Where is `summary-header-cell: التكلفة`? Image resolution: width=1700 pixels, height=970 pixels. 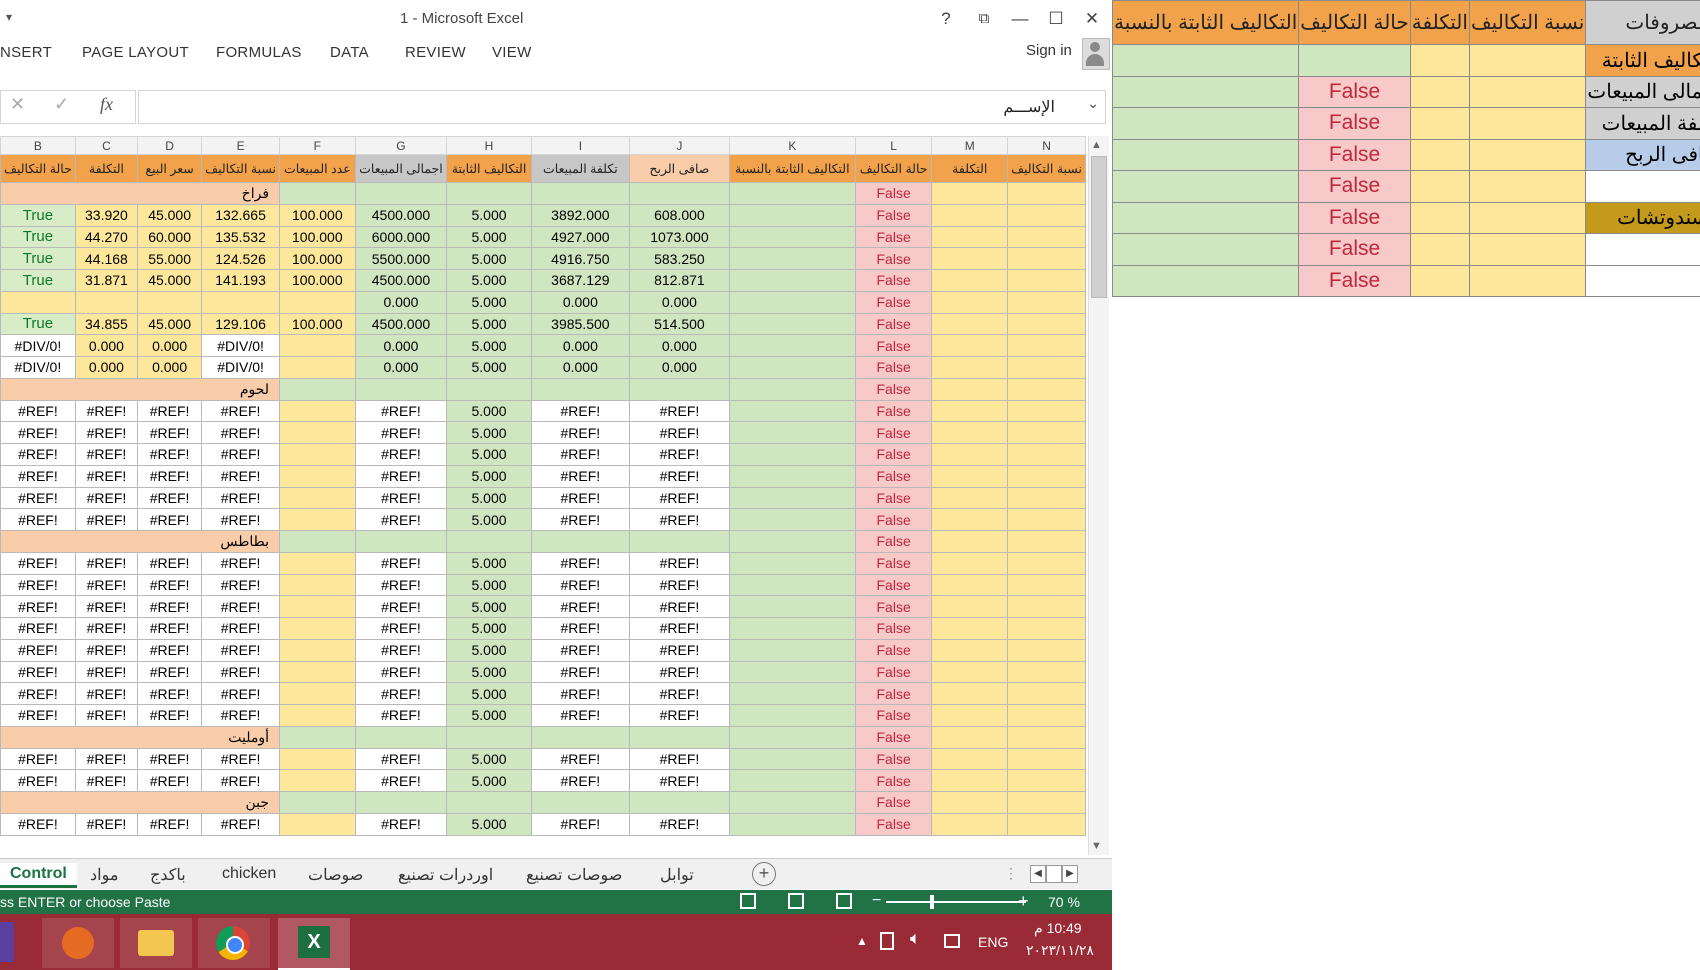
summary-header-cell: التكلفة is located at coordinates (1439, 22).